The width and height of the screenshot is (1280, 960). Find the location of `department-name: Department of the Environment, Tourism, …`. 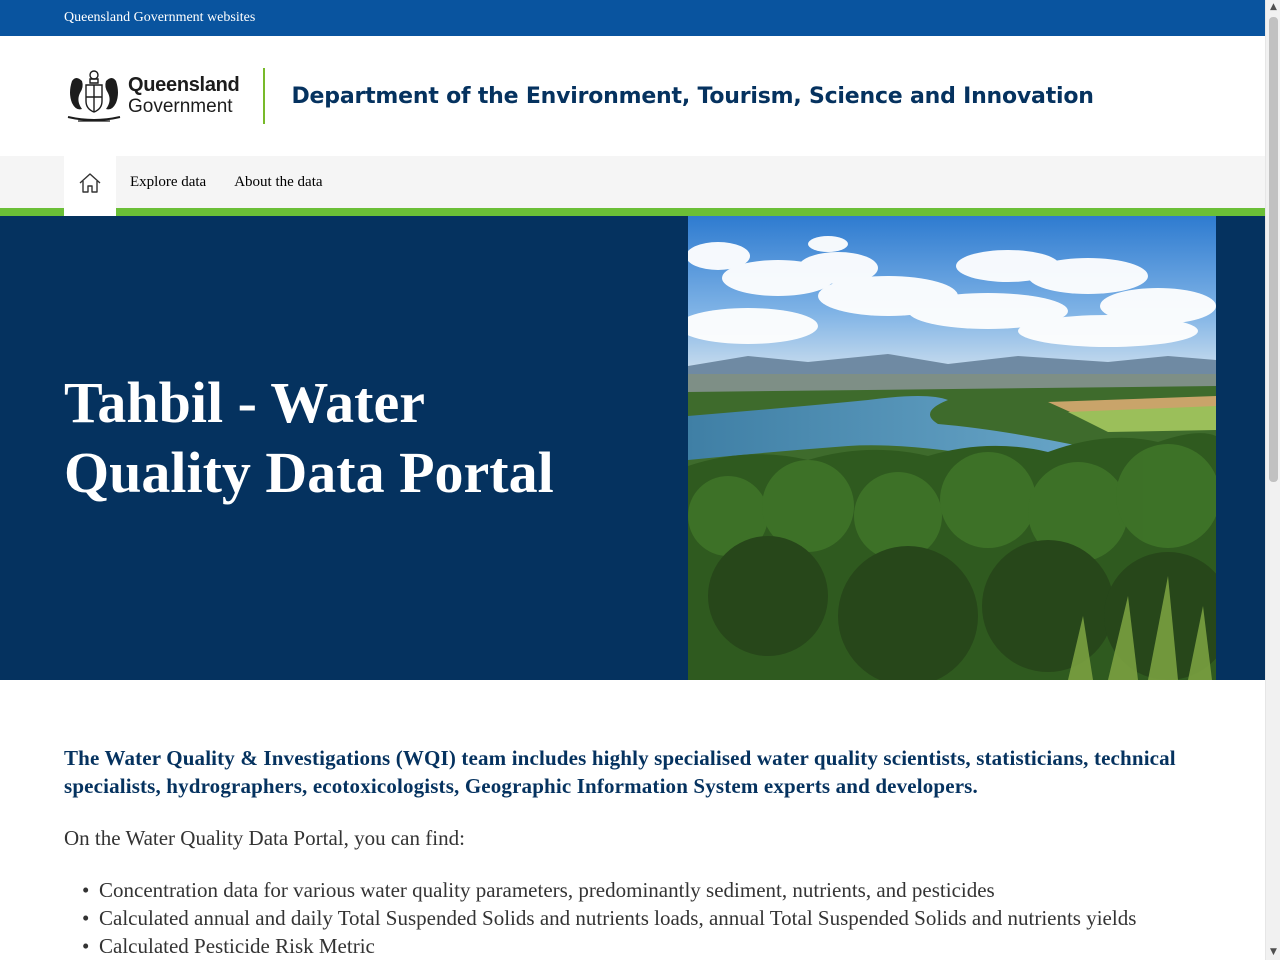

department-name: Department of the Environment, Tourism, … is located at coordinates (692, 96).